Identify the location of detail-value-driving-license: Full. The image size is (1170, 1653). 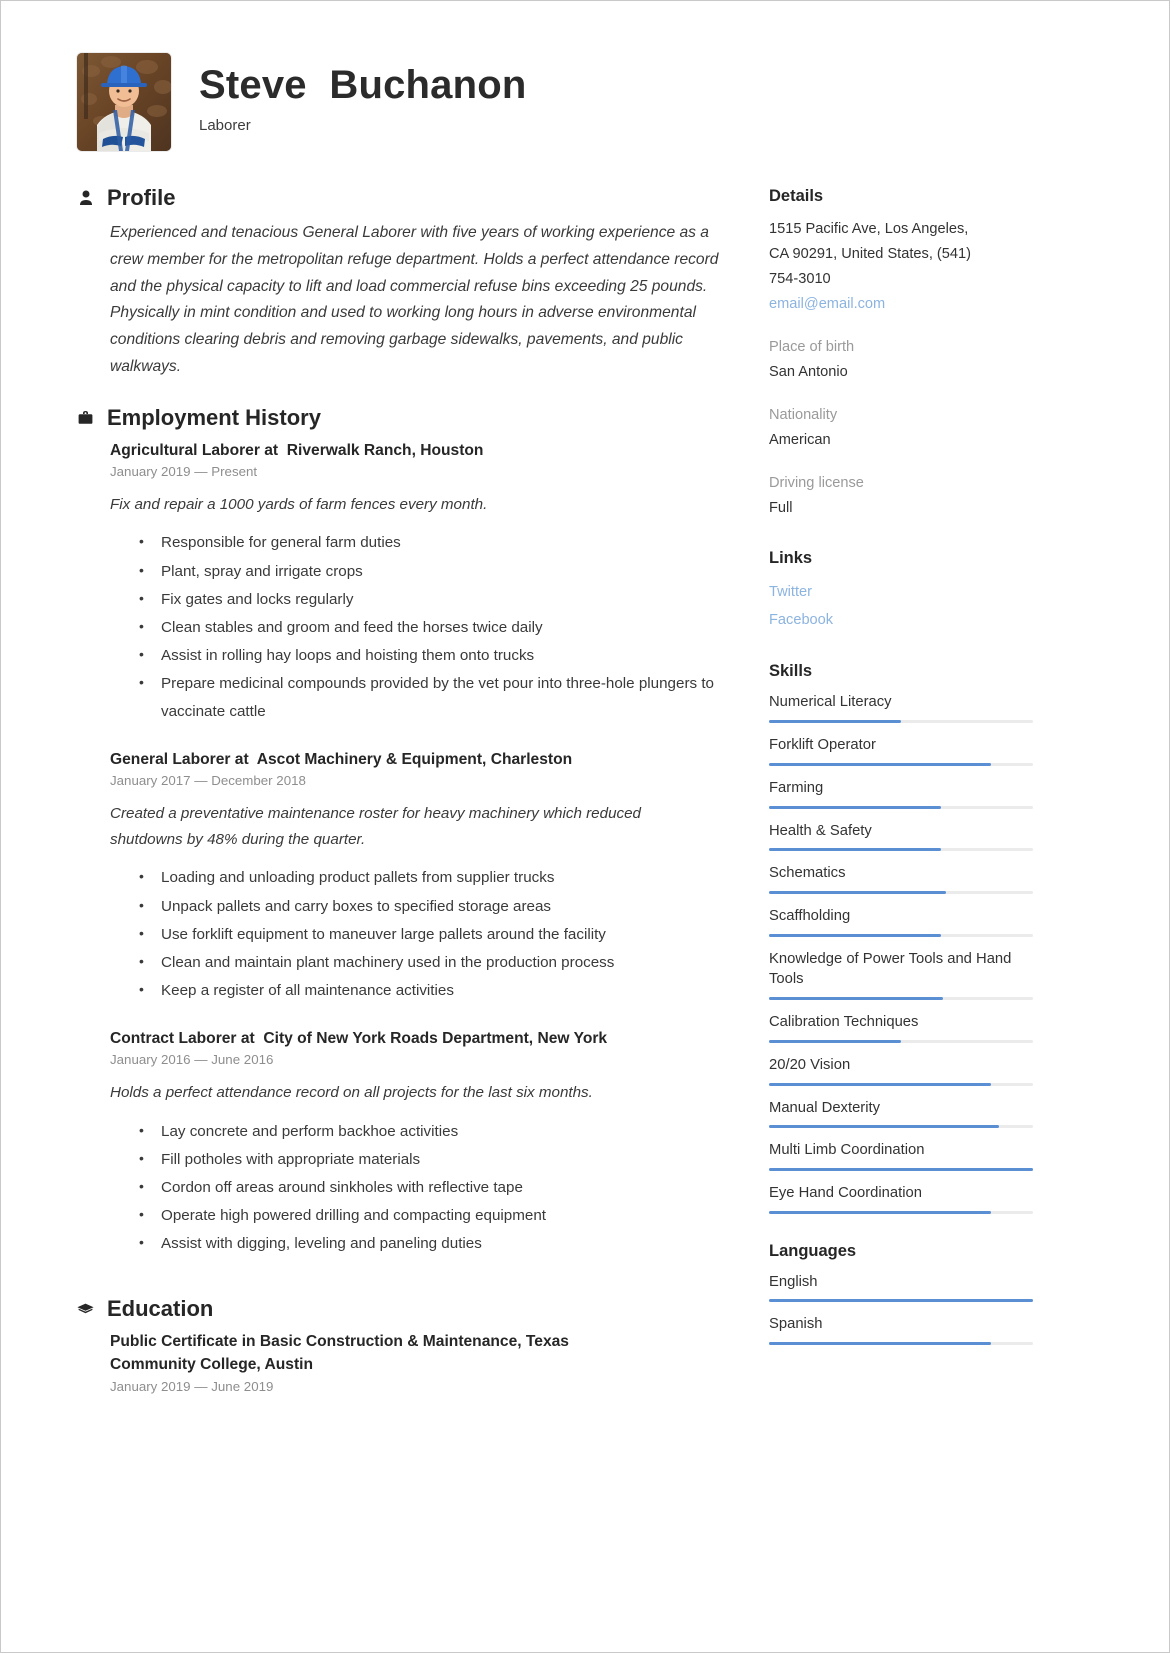
(781, 507).